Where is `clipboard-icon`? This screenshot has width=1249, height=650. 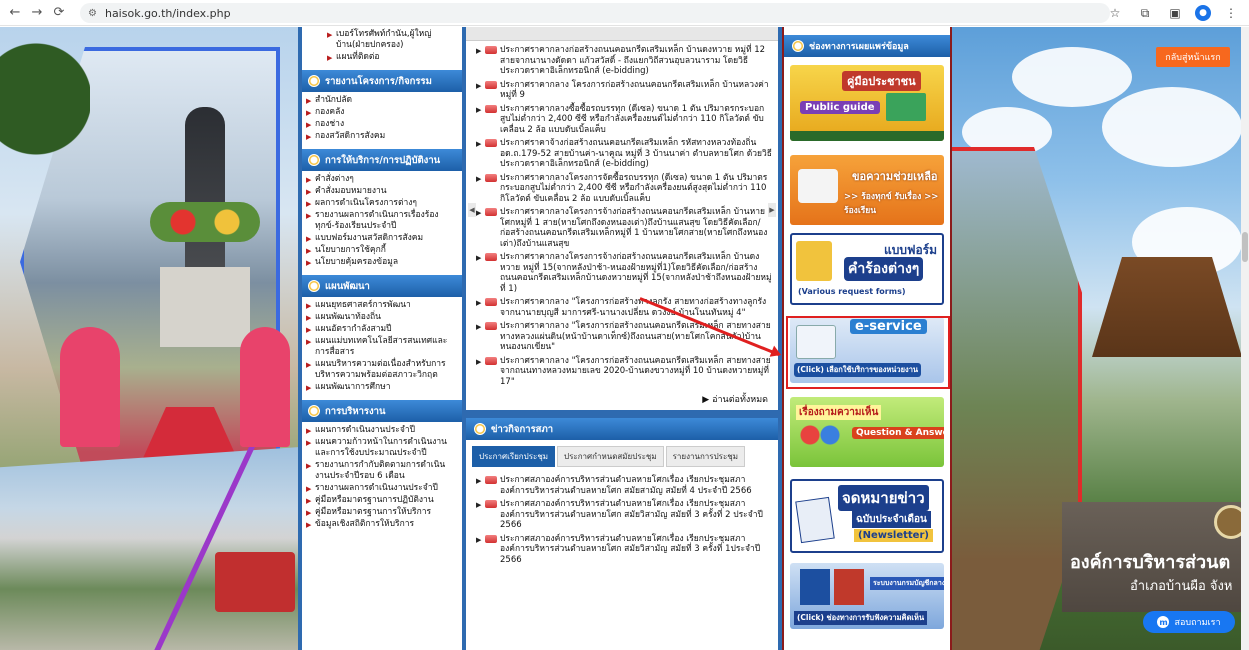 clipboard-icon is located at coordinates (814, 261).